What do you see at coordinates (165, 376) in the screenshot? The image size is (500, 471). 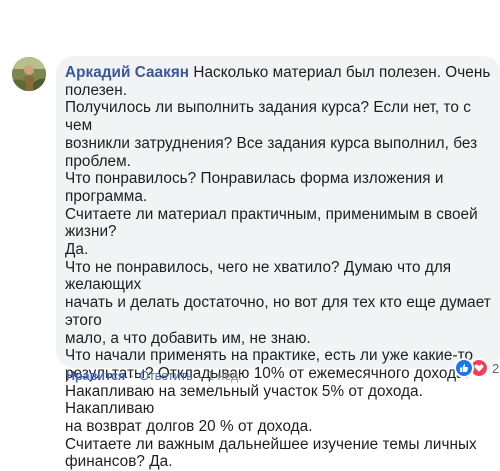 I see `reply-button: Ответить` at bounding box center [165, 376].